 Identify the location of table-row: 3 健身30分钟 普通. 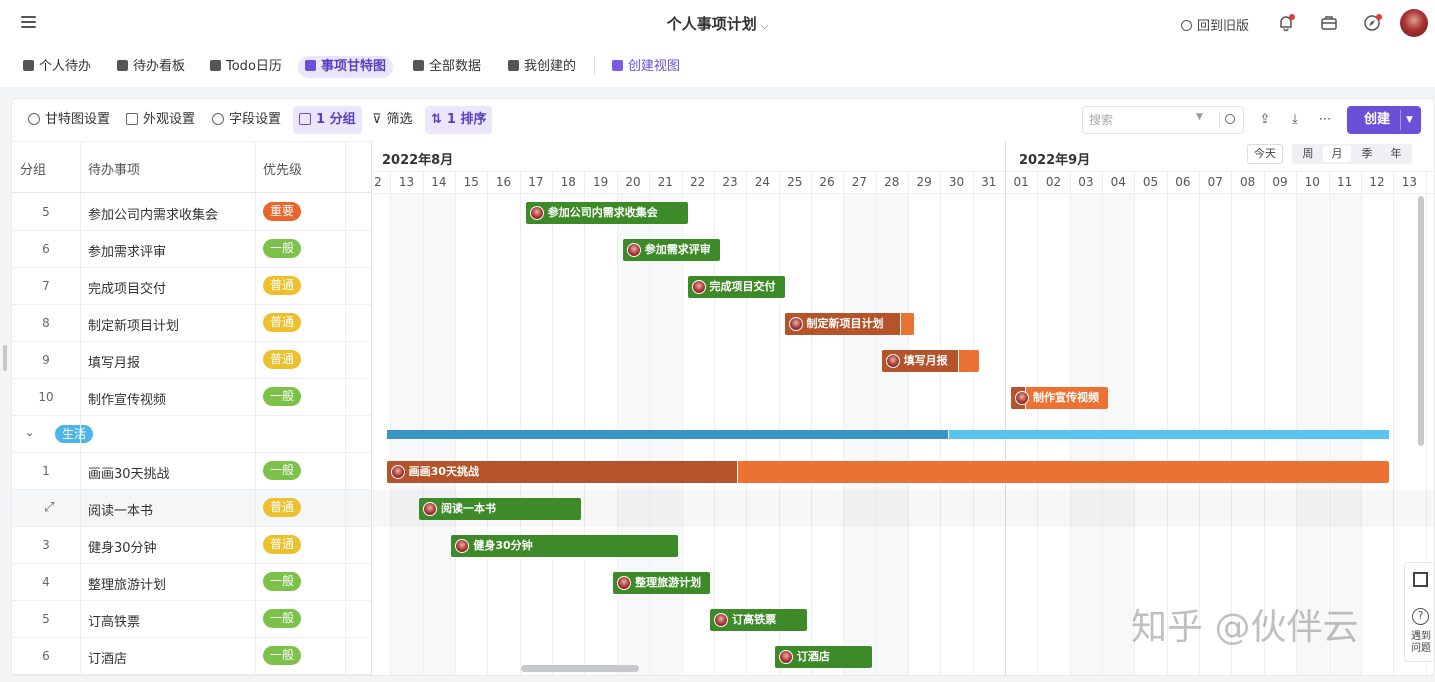
(191, 545).